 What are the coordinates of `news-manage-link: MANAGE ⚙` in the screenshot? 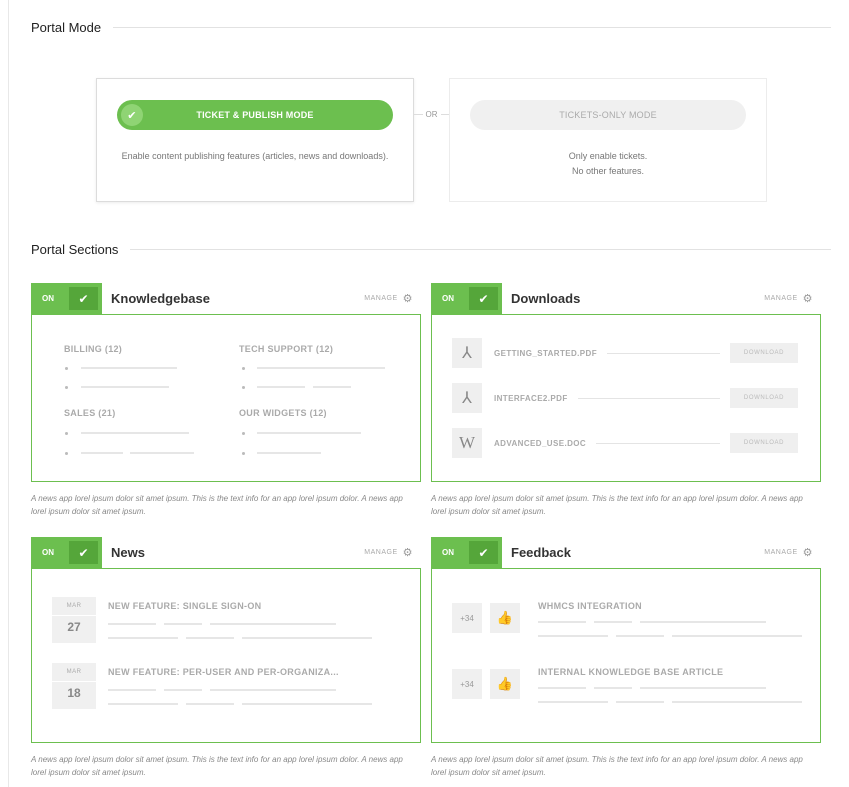 It's located at (388, 552).